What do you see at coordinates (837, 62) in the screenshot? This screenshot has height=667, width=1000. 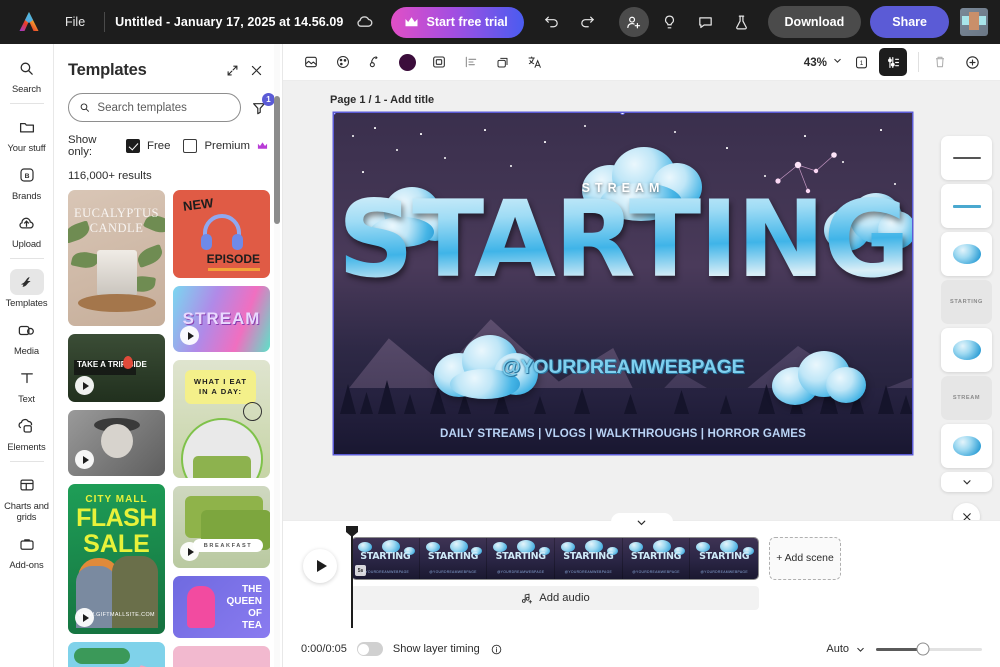 I see `chevron-down-icon` at bounding box center [837, 62].